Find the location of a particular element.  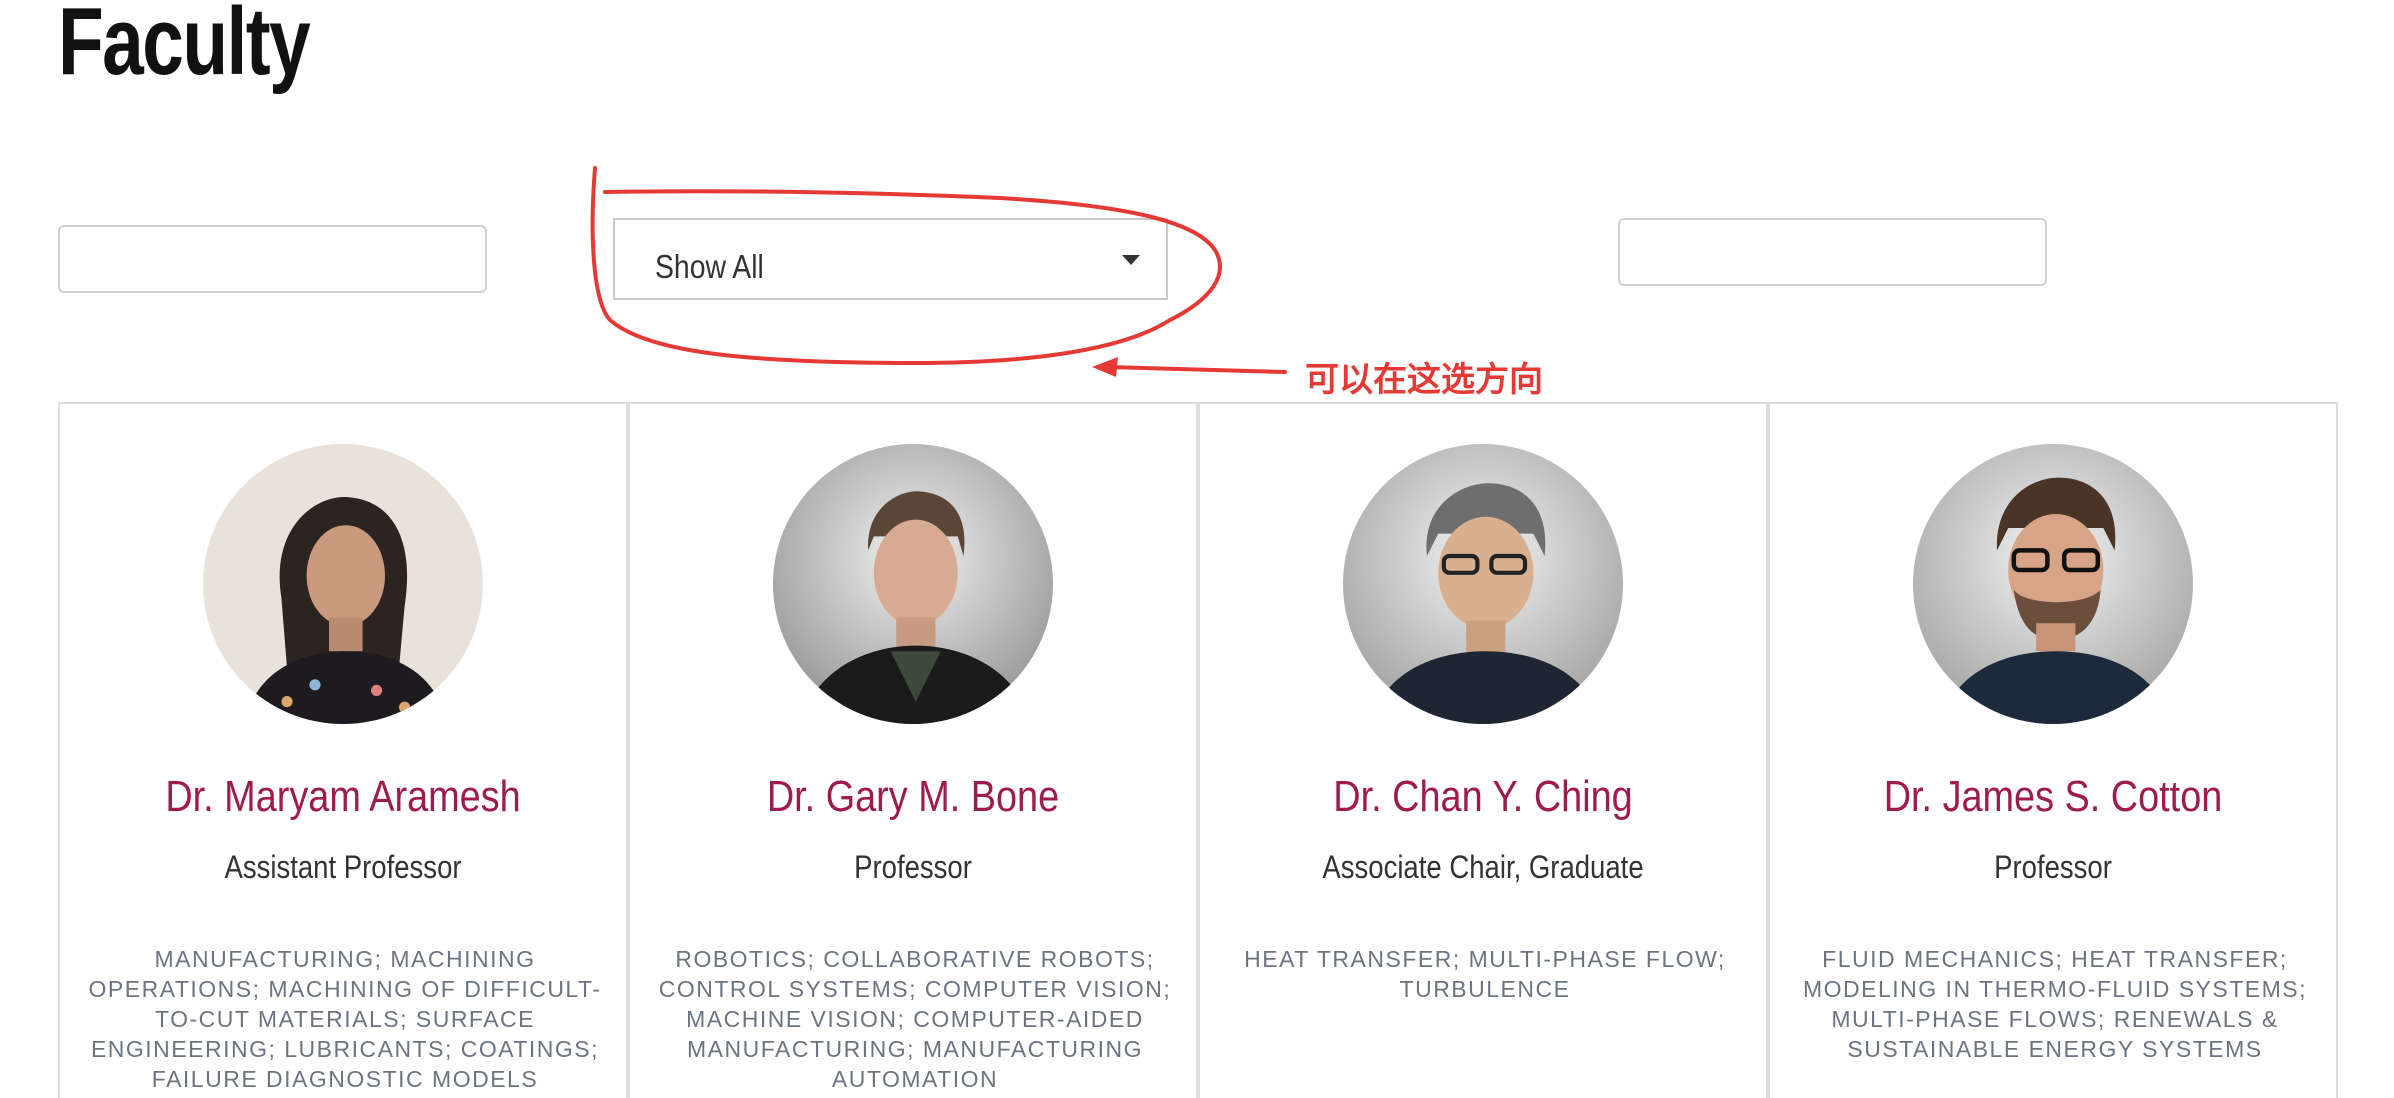

page-title: Faculty is located at coordinates (184, 47).